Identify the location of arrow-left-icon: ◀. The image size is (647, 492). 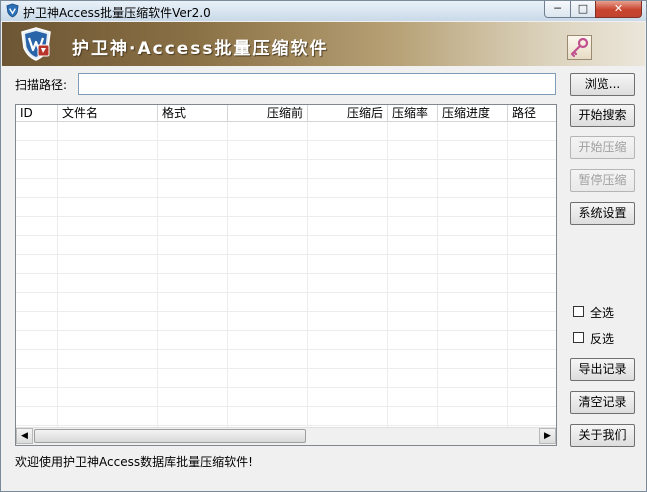
(24, 436).